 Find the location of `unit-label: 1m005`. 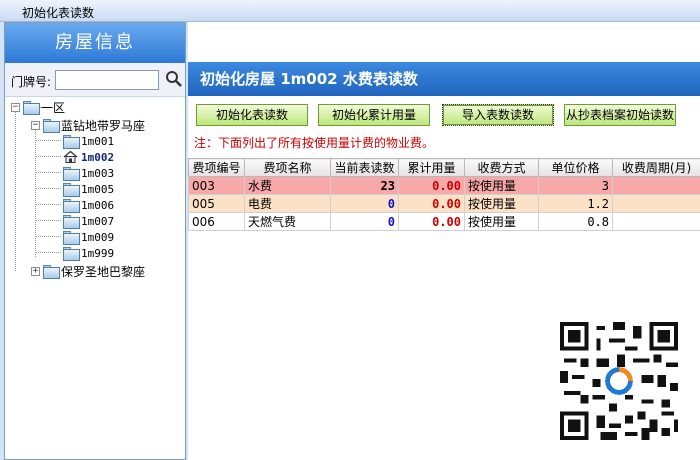

unit-label: 1m005 is located at coordinates (98, 189).